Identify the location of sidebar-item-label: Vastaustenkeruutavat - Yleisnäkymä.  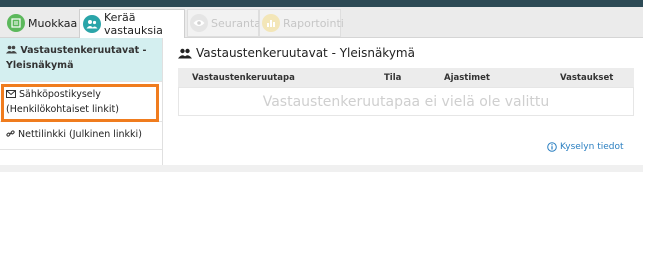
(76, 58).